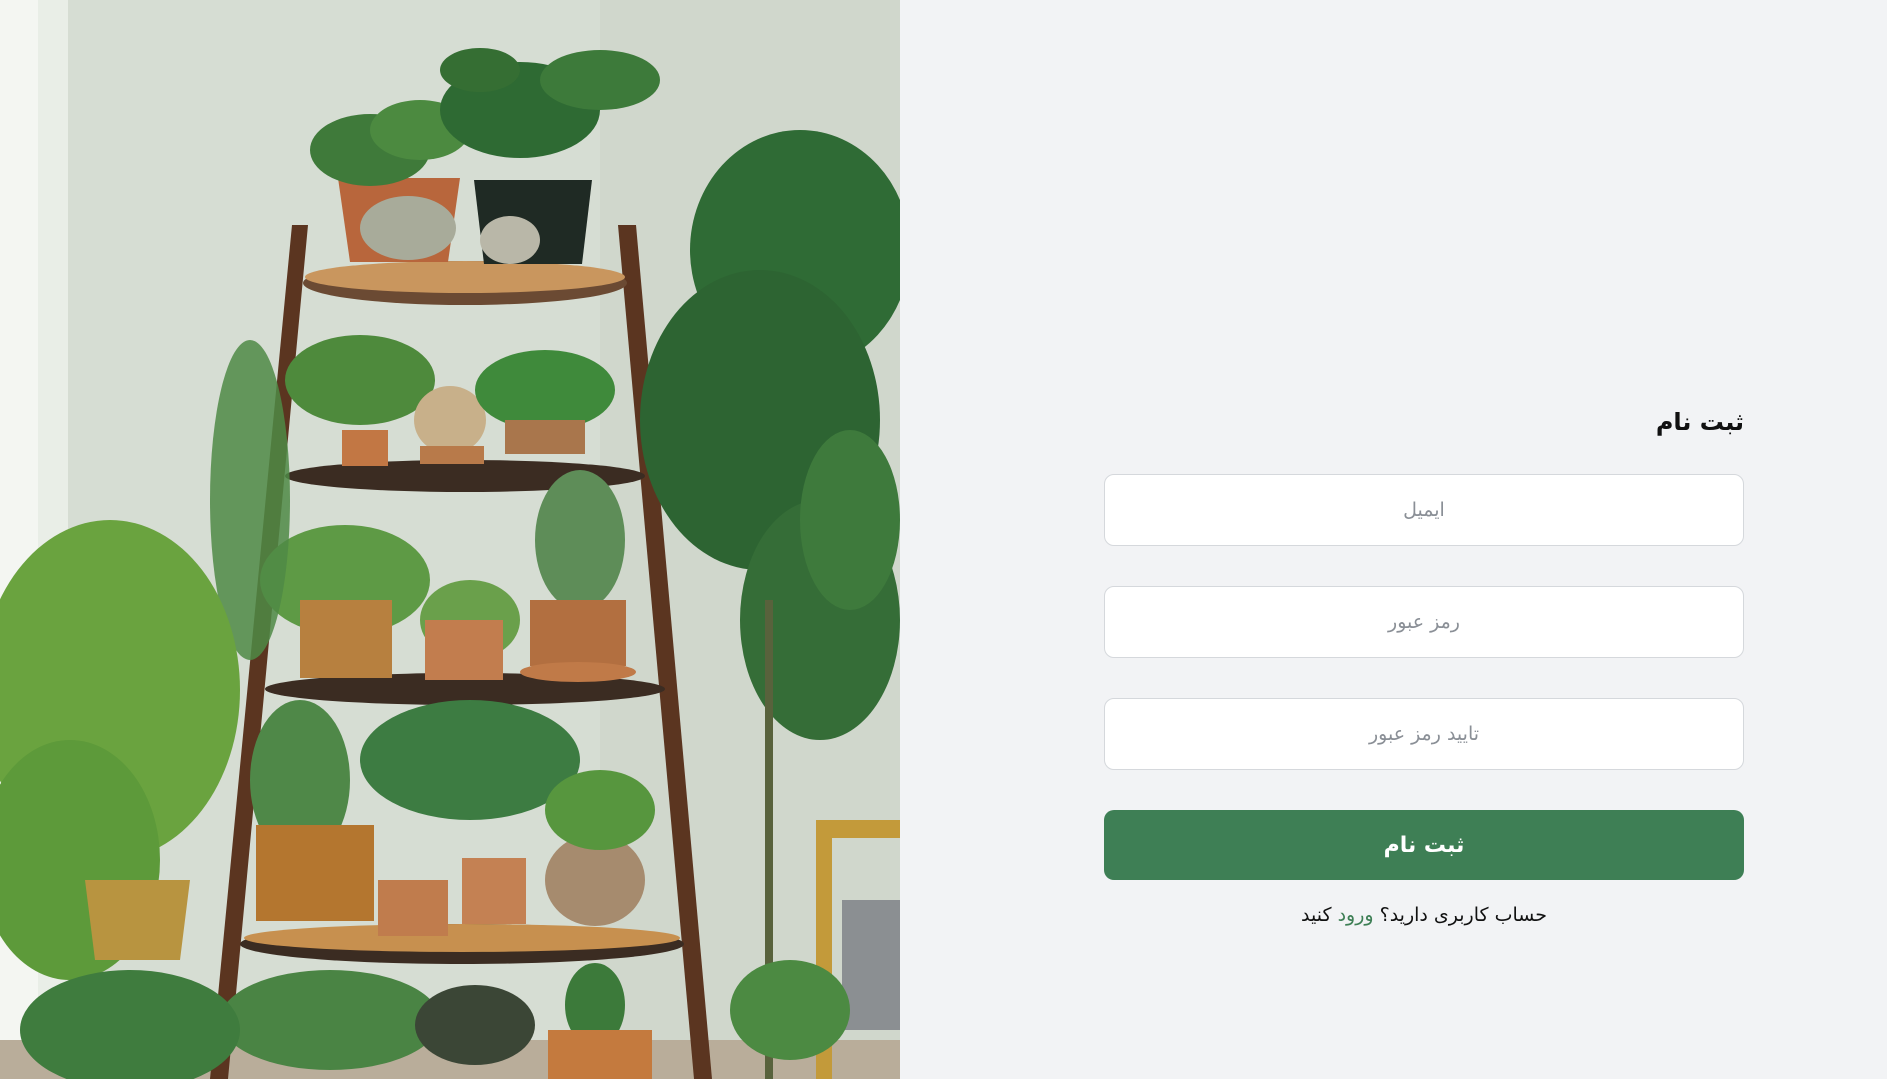 Image resolution: width=1887 pixels, height=1079 pixels. I want to click on has-account-text: حساب کاربری دارید؟, so click(1463, 915).